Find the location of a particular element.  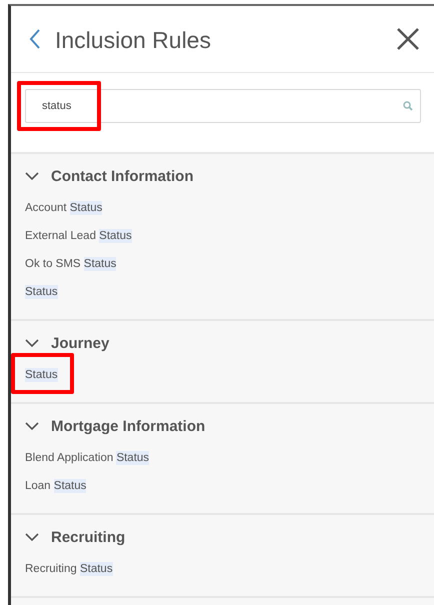

field-option: Recruiting Status is located at coordinates (69, 569).